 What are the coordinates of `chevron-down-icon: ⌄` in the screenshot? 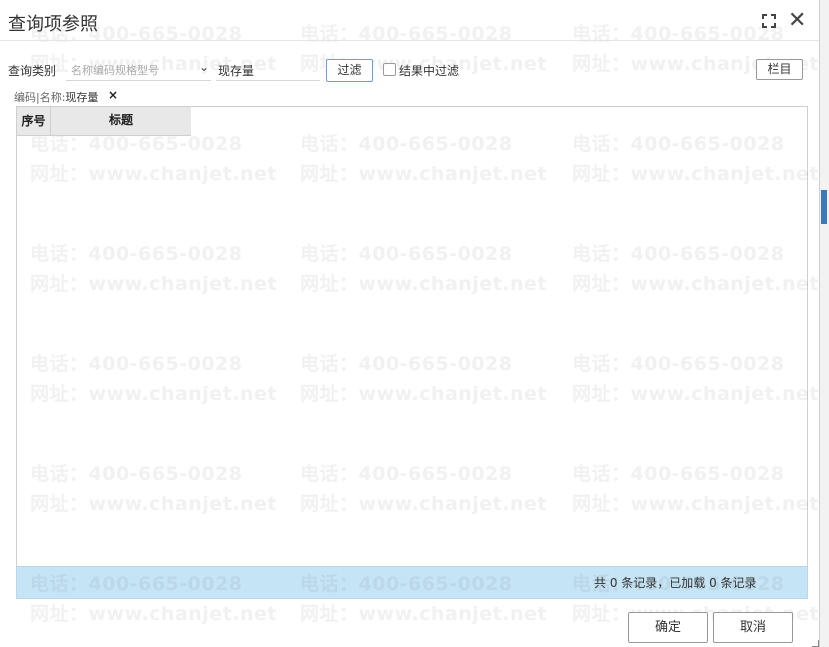 It's located at (203, 67).